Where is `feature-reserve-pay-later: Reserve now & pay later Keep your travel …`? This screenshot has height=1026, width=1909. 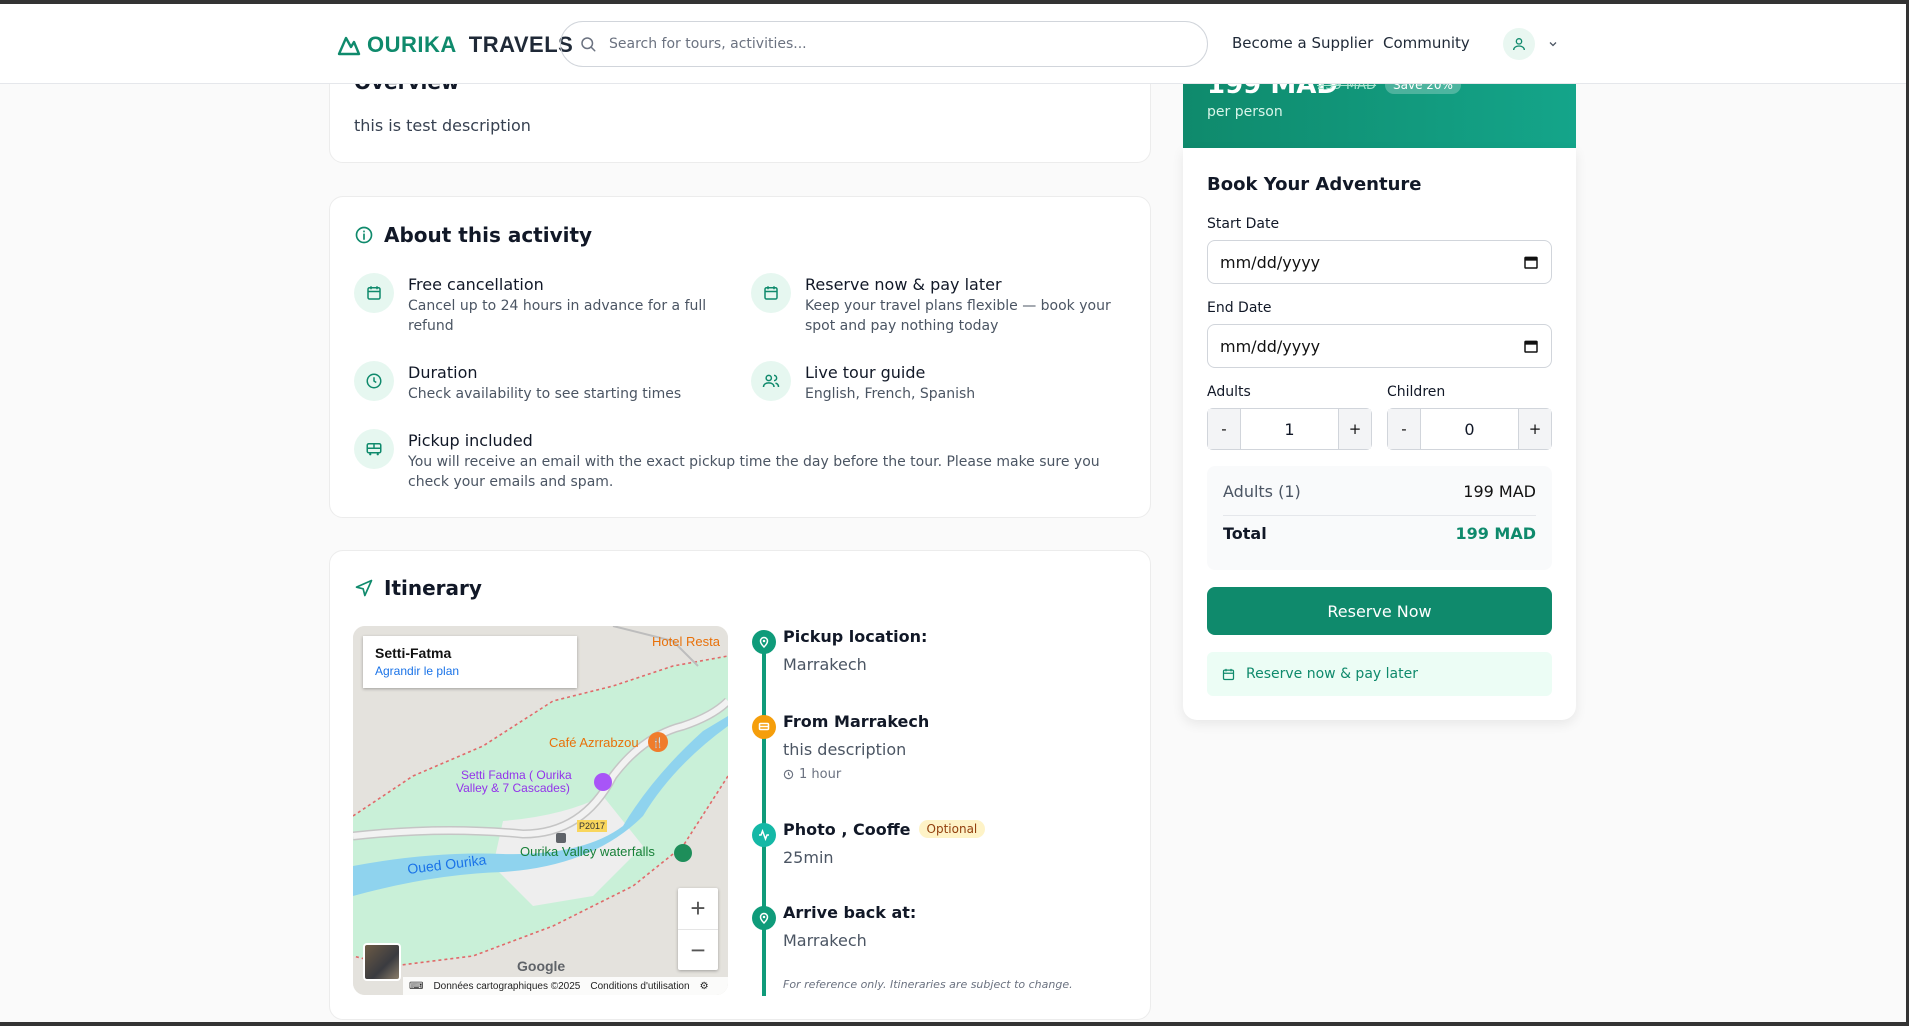 feature-reserve-pay-later: Reserve now & pay later Keep your travel … is located at coordinates (941, 304).